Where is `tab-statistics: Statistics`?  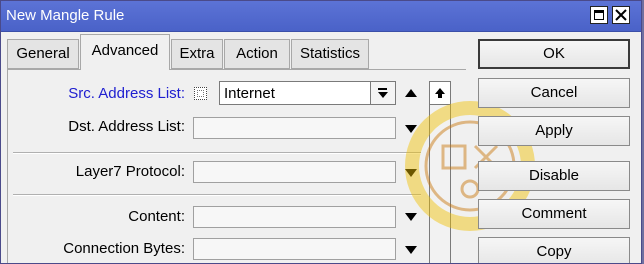
tab-statistics: Statistics is located at coordinates (330, 54).